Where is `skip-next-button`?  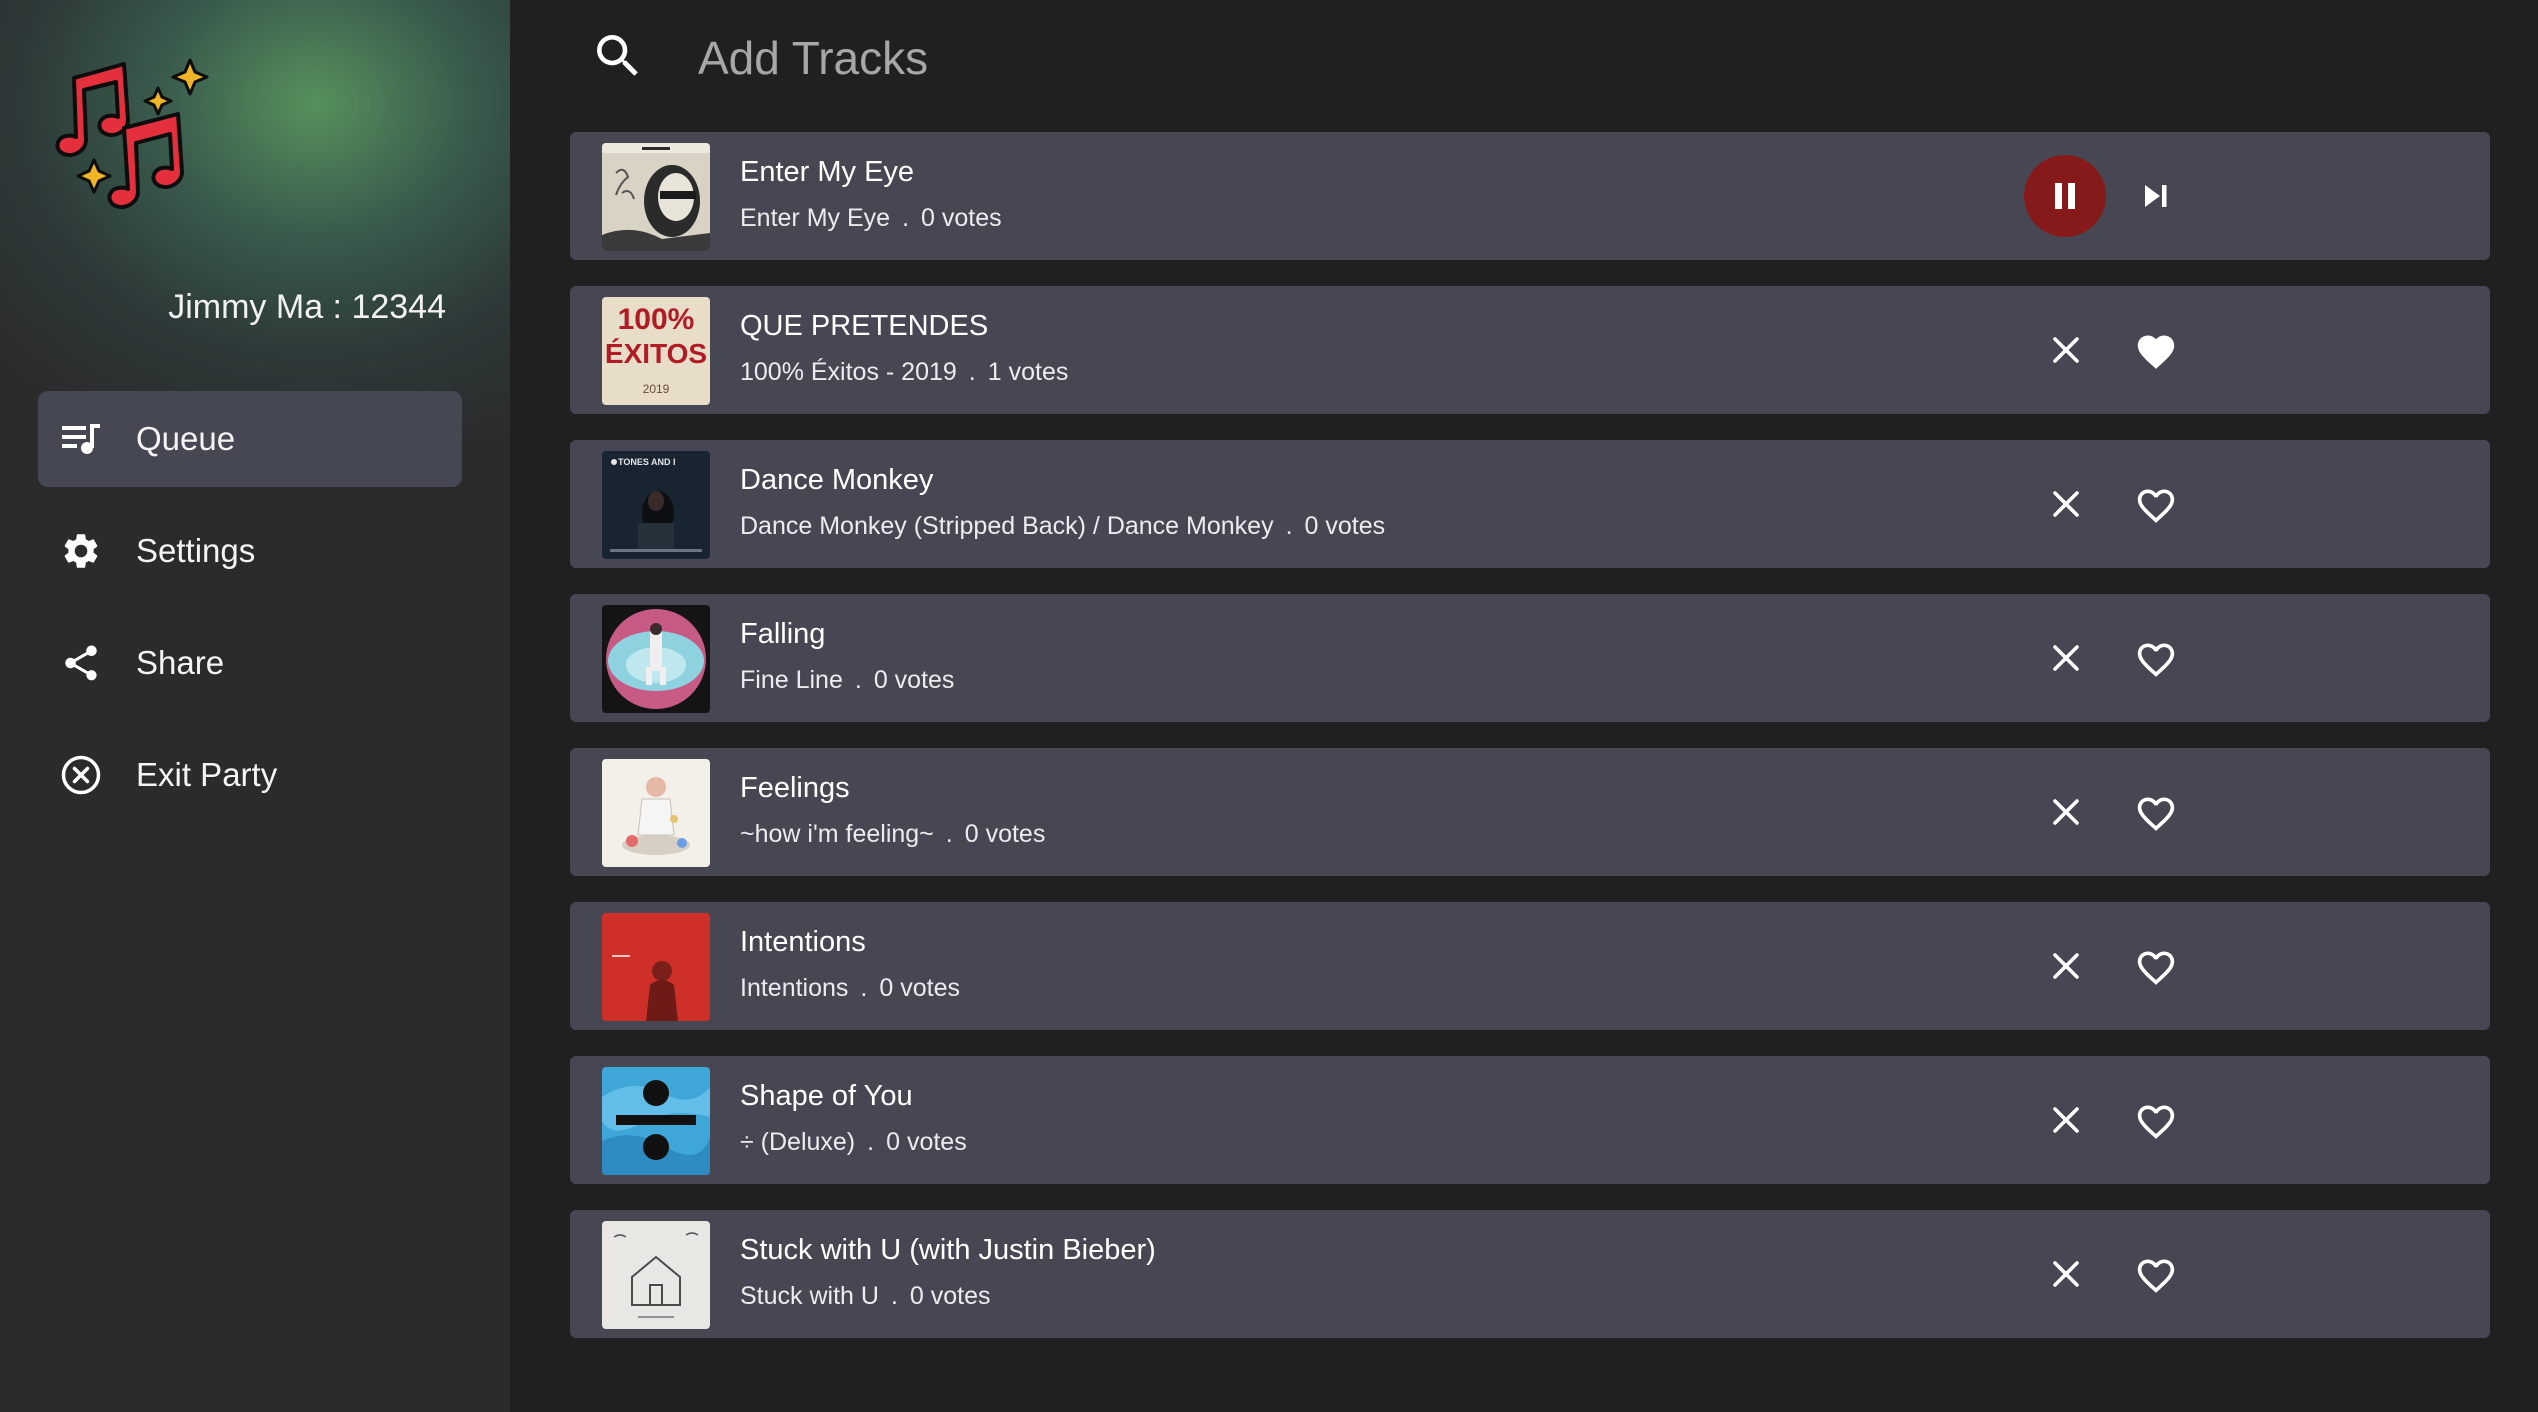 skip-next-button is located at coordinates (2156, 196).